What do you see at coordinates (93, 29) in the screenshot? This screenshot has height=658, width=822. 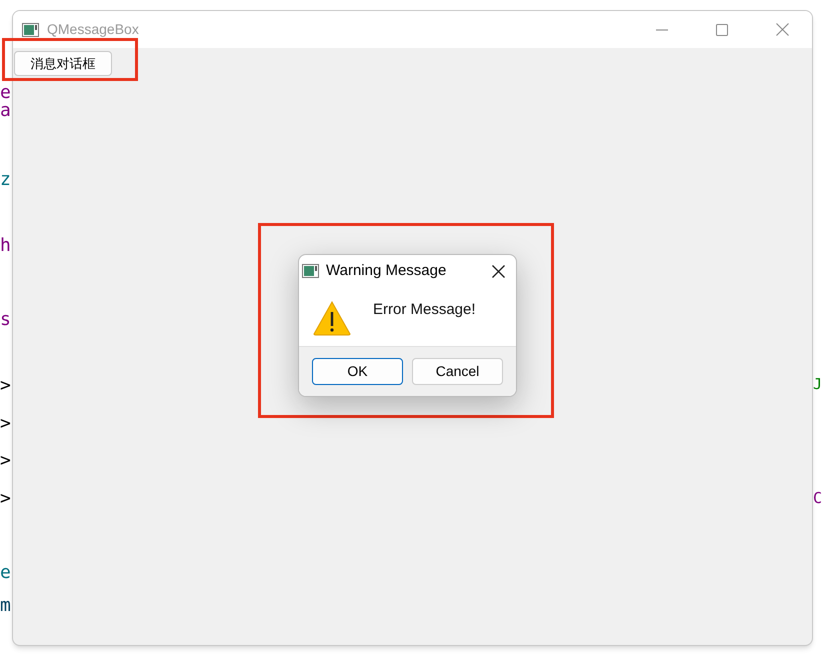 I see `window-title: QMessageBox` at bounding box center [93, 29].